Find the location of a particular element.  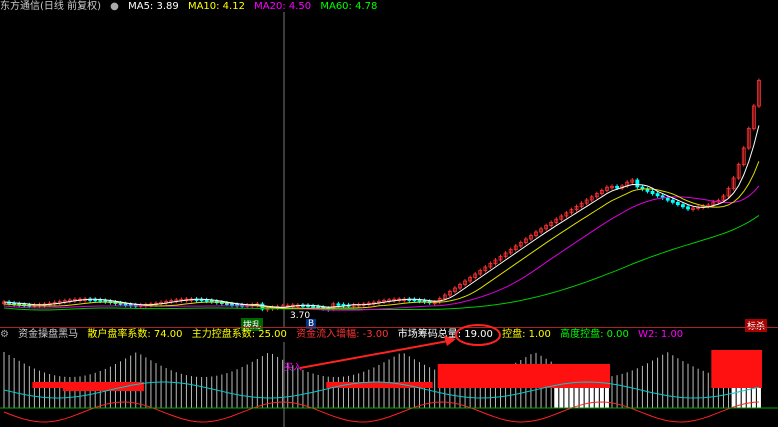

param-high-control: 高度控盘: 0.00 is located at coordinates (594, 334).